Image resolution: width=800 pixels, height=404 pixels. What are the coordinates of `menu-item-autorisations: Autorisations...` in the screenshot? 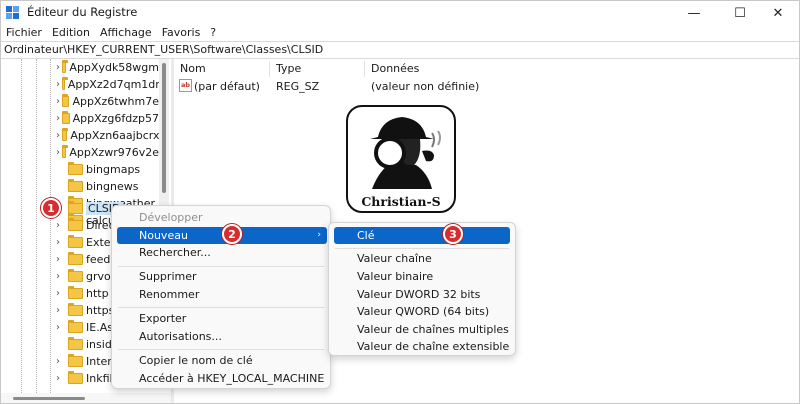 It's located at (221, 336).